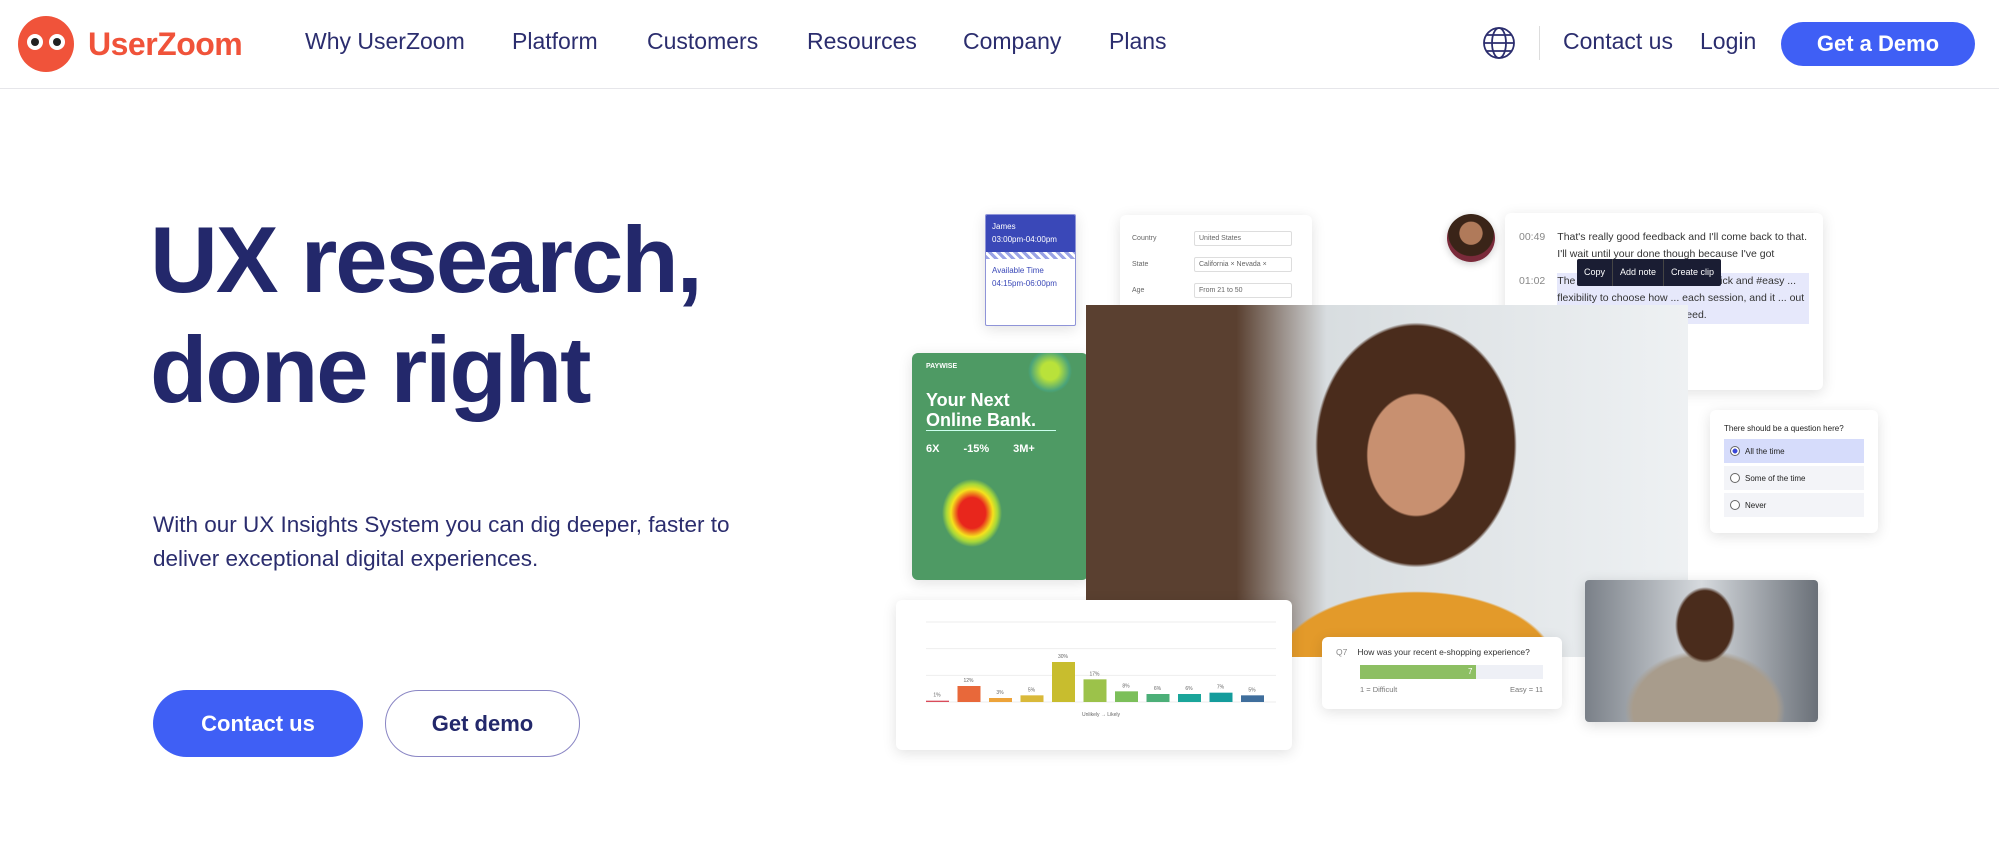 This screenshot has width=1999, height=860. What do you see at coordinates (702, 41) in the screenshot?
I see `nav-customers: Customers` at bounding box center [702, 41].